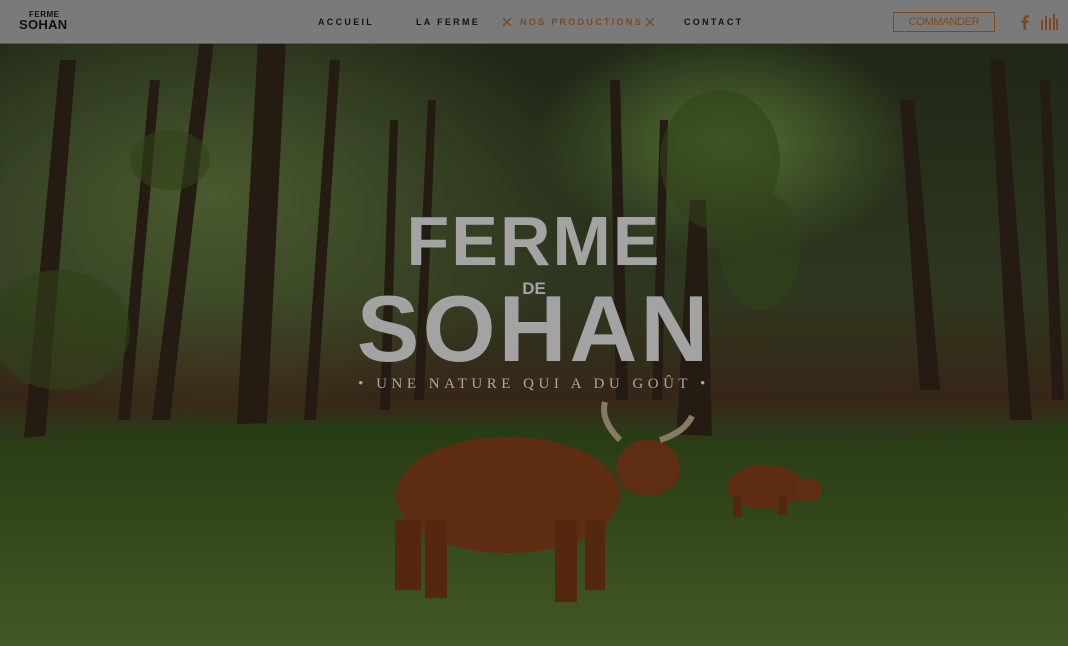 Image resolution: width=1068 pixels, height=646 pixels. I want to click on commander-button: COMMANDER, so click(944, 22).